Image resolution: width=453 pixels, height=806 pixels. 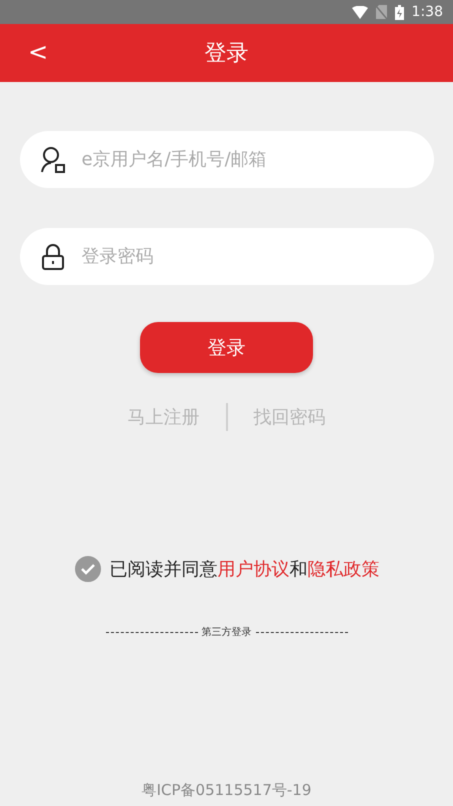 I want to click on page-title: 登录, so click(x=226, y=54).